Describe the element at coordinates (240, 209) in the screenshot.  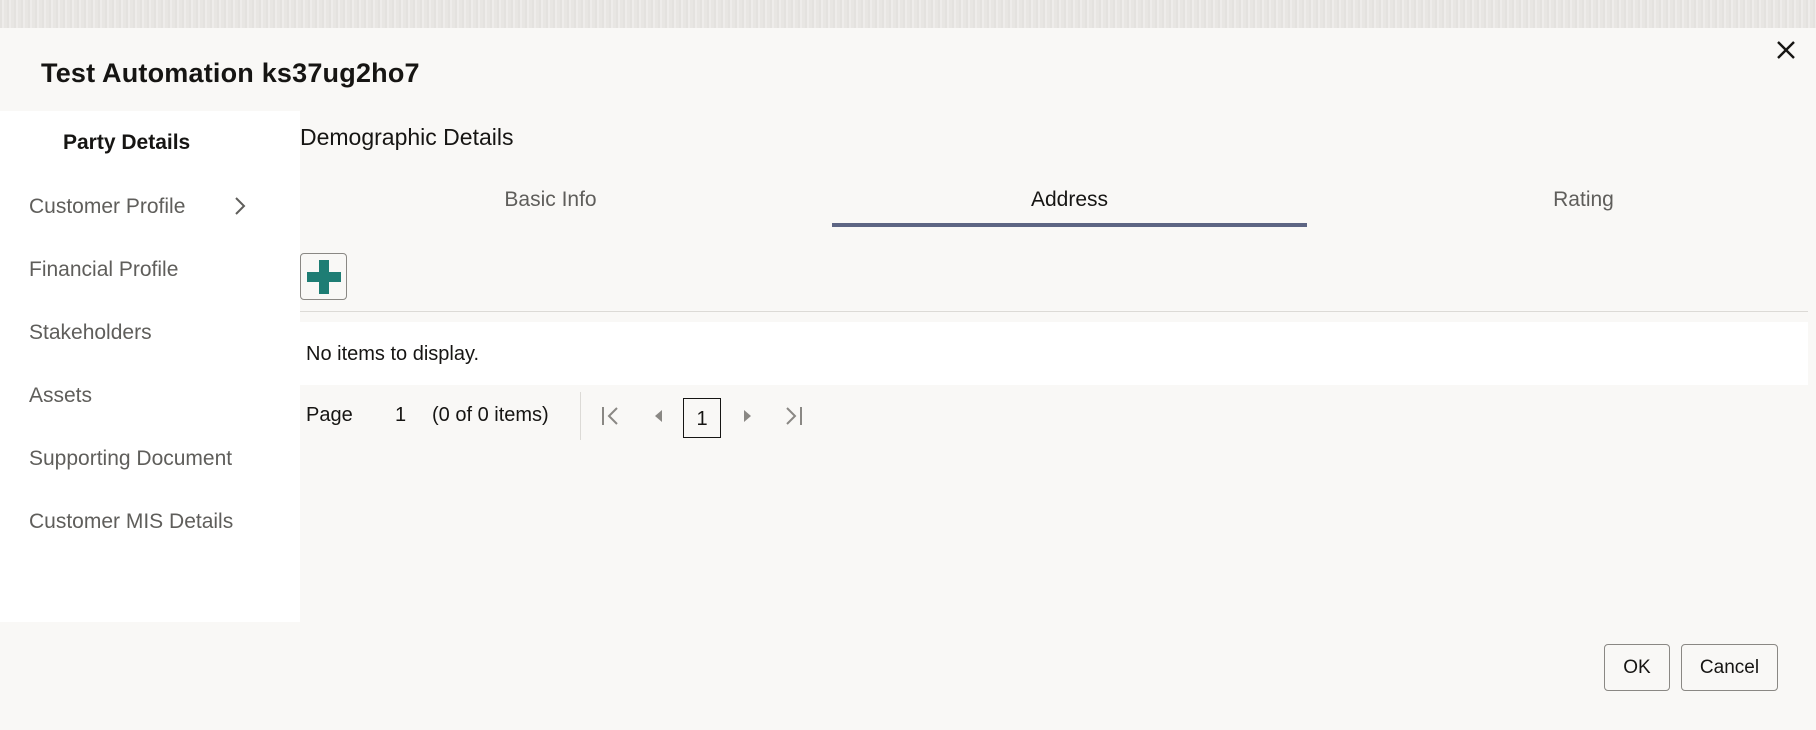
I see `chevron-right-icon` at that location.